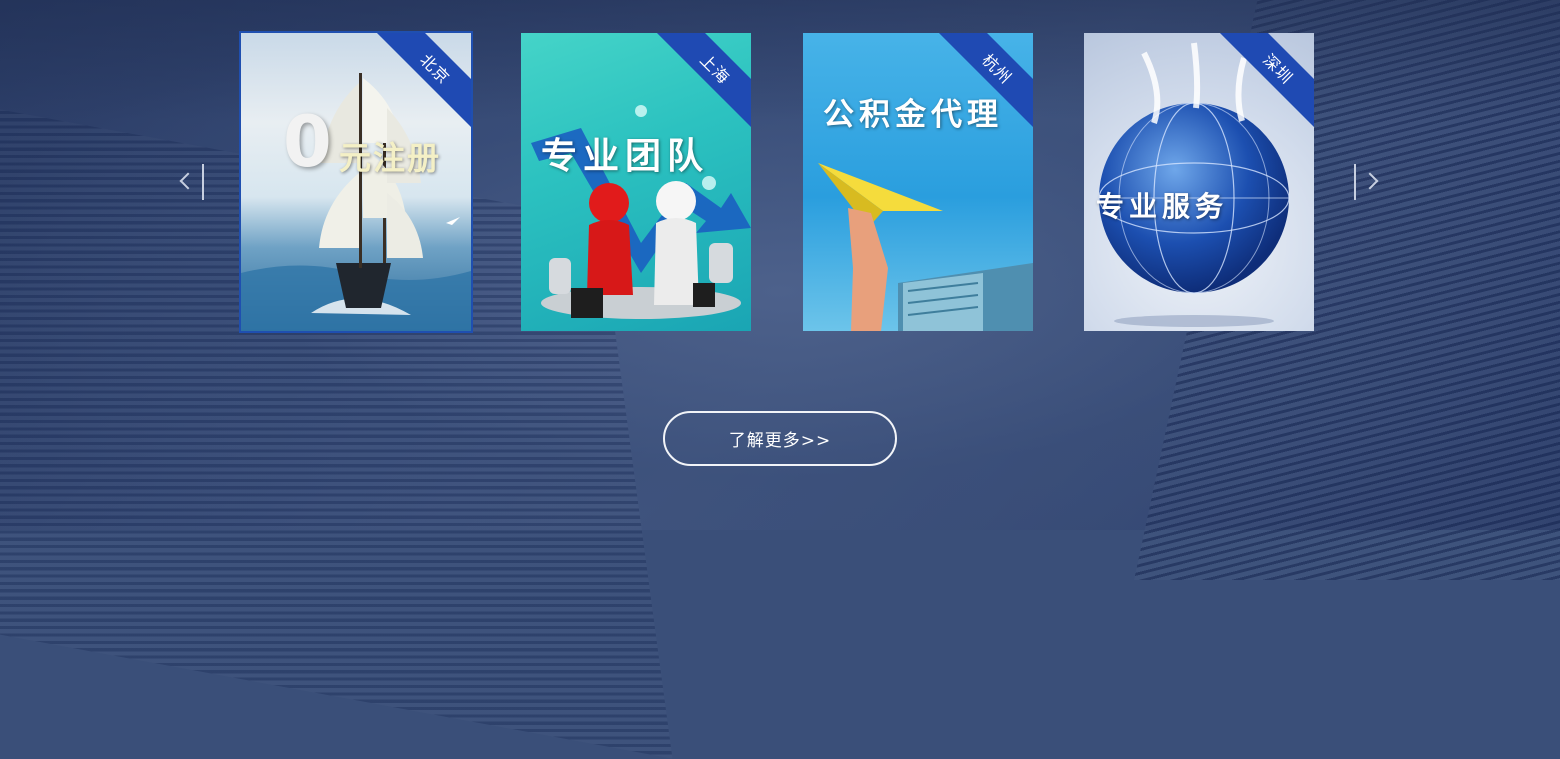  Describe the element at coordinates (636, 182) in the screenshot. I see `service-card-shanghai: 专业团队 上海` at that location.